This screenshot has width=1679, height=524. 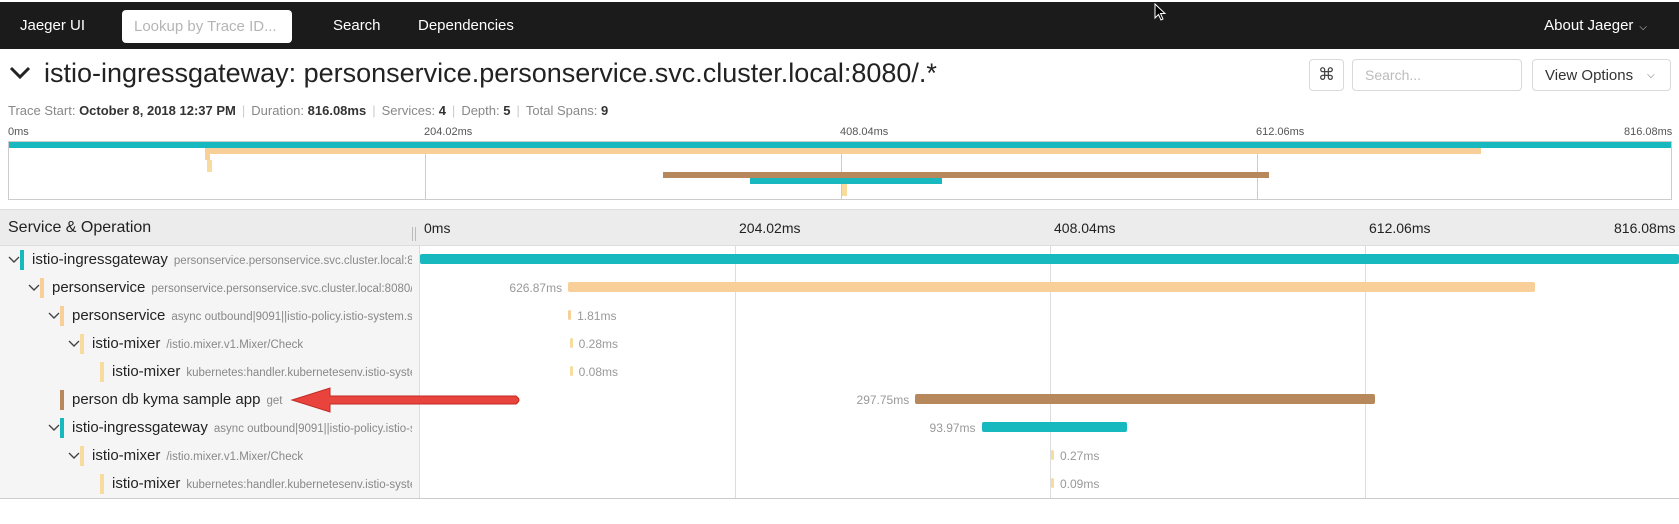 I want to click on view-options-label: View Options, so click(x=1589, y=75).